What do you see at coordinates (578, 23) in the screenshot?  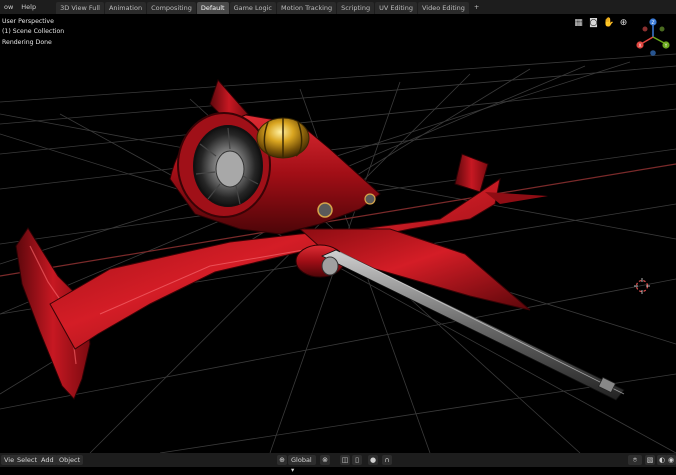 I see `grid-icon: ▦` at bounding box center [578, 23].